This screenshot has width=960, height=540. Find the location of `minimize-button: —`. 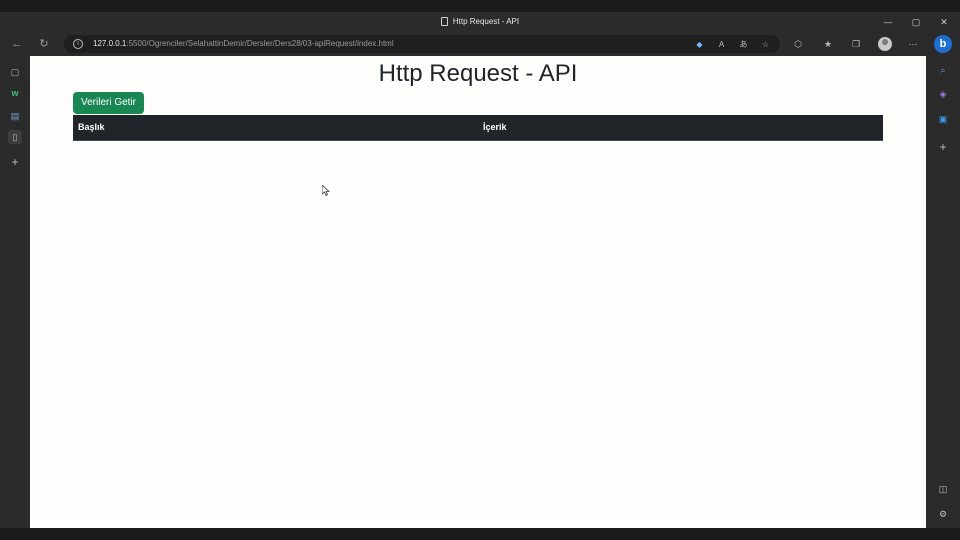

minimize-button: — is located at coordinates (888, 22).